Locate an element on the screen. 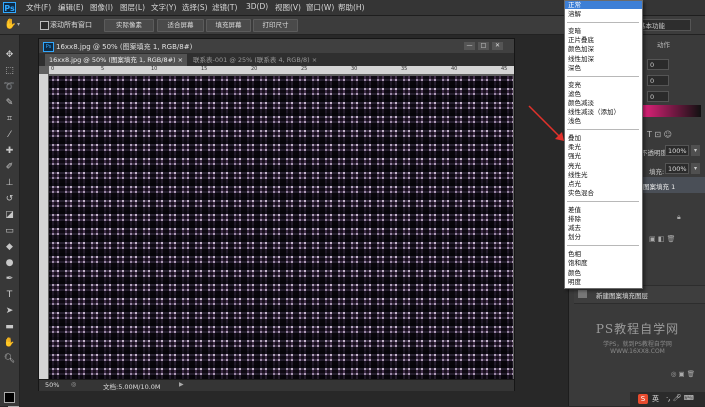 Image resolution: width=705 pixels, height=407 pixels. print-size-button: 打印尺寸 is located at coordinates (275, 25).